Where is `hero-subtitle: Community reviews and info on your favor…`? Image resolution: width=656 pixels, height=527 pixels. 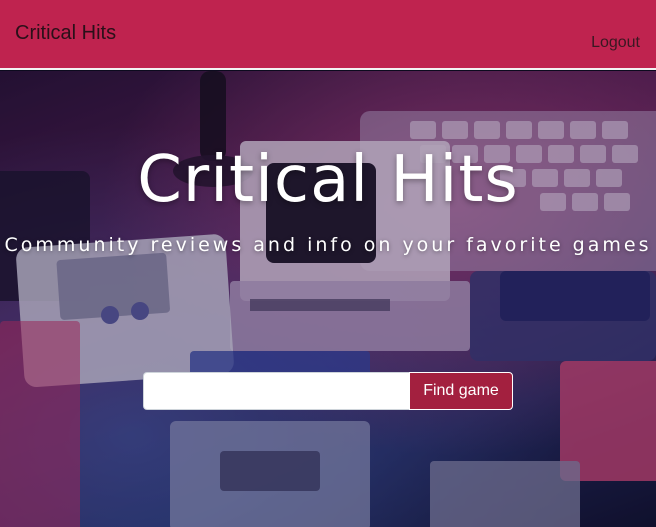
hero-subtitle: Community reviews and info on your favor… is located at coordinates (328, 245).